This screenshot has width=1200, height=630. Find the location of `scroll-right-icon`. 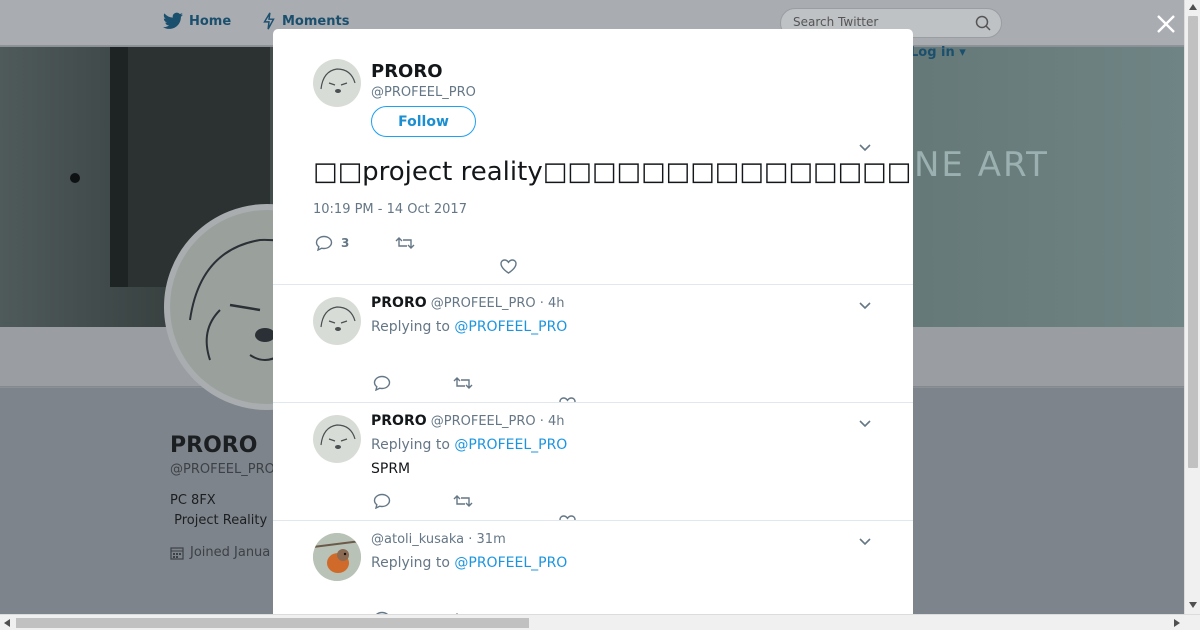

scroll-right-icon is located at coordinates (1177, 623).